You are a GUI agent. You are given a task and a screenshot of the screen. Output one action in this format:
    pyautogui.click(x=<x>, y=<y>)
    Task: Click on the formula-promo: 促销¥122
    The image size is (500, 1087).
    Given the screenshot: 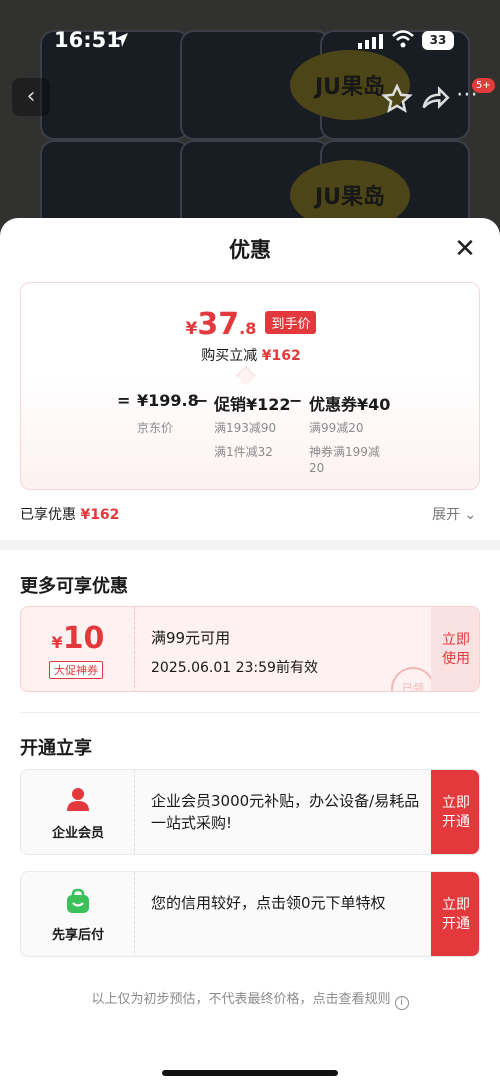 What is the action you would take?
    pyautogui.click(x=252, y=404)
    